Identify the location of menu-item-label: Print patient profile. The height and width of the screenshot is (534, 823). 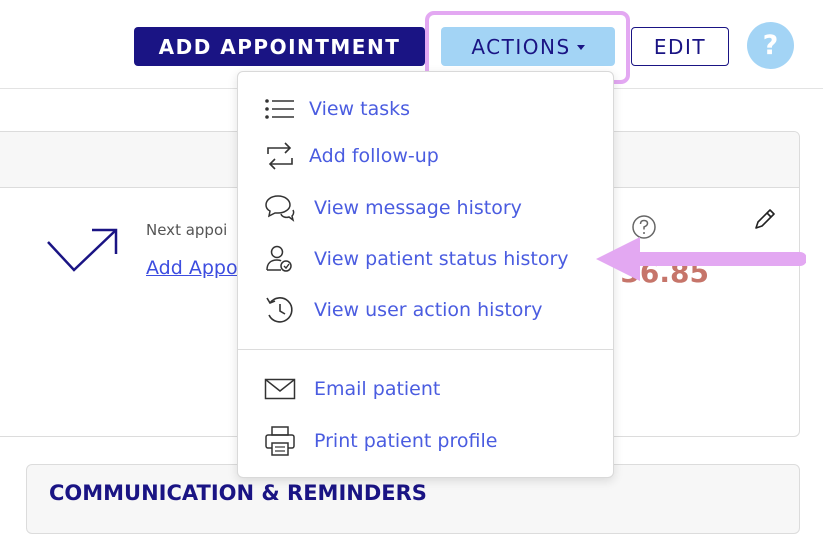
(406, 441).